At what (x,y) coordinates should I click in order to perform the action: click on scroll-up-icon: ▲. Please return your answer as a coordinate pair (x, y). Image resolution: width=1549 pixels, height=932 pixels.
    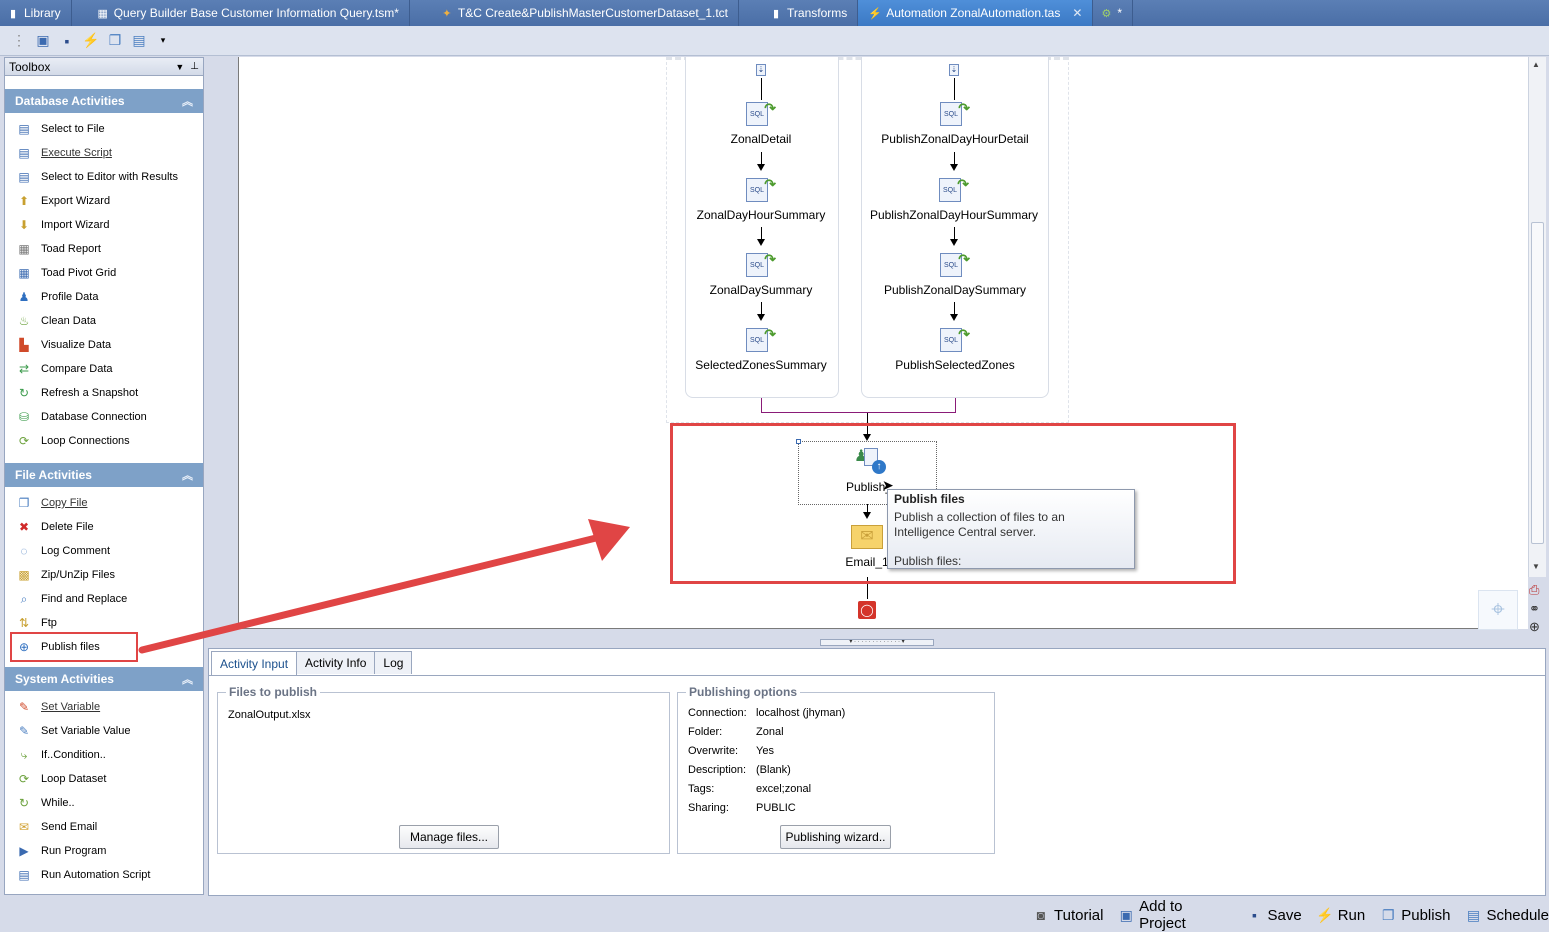
    Looking at the image, I should click on (1536, 64).